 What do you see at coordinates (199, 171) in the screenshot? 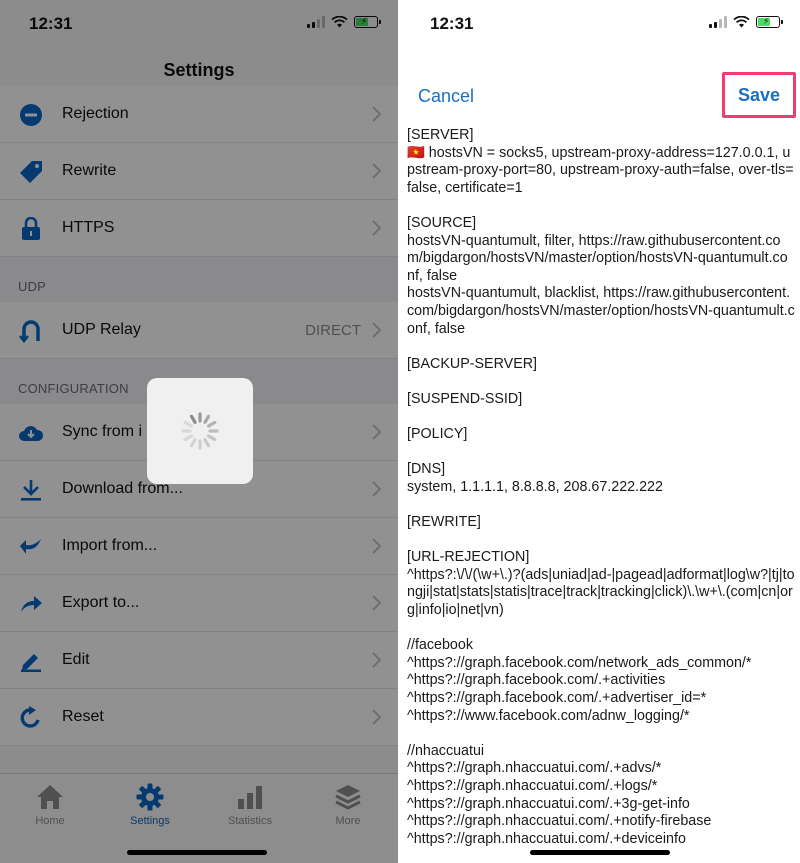
I see `settings-row-rewrite: Rewrite` at bounding box center [199, 171].